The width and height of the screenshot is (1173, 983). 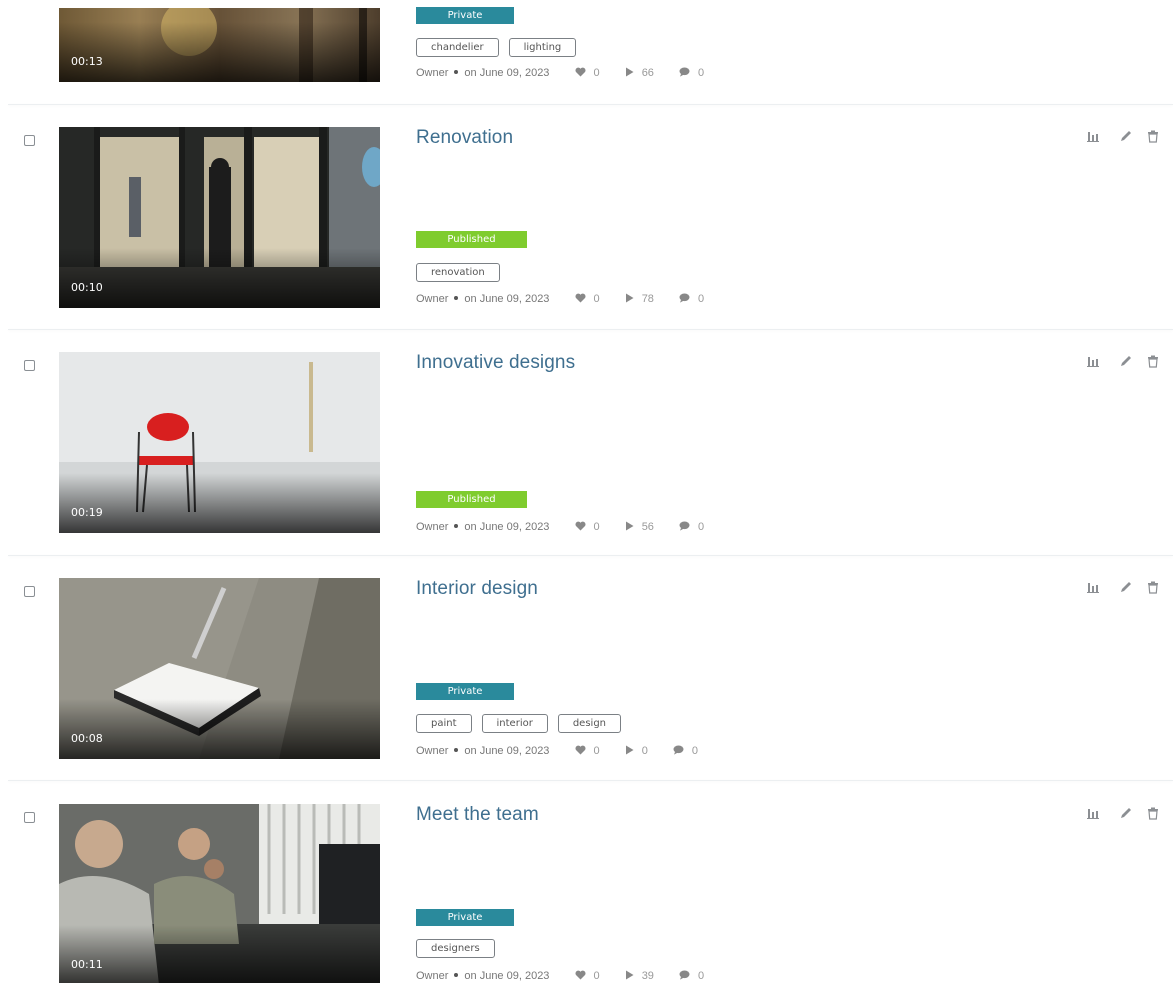 I want to click on video-thumbnail: 00:10, so click(x=219, y=217).